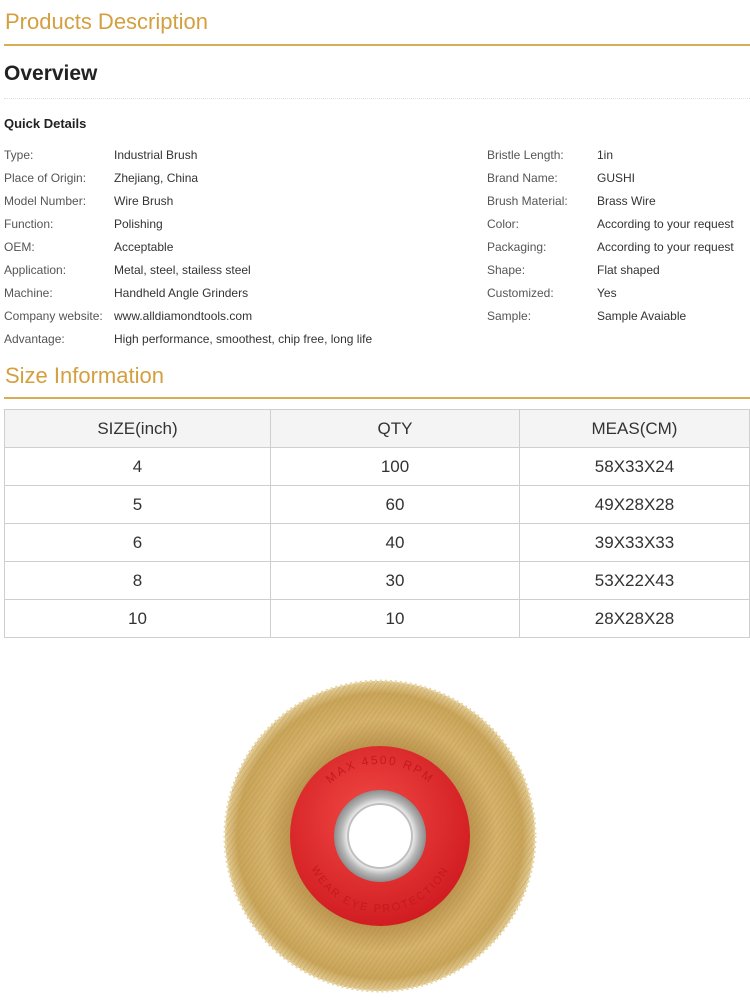 The image size is (750, 1001). Describe the element at coordinates (244, 200) in the screenshot. I see `detail-row: Model Number: Wire Brush` at that location.